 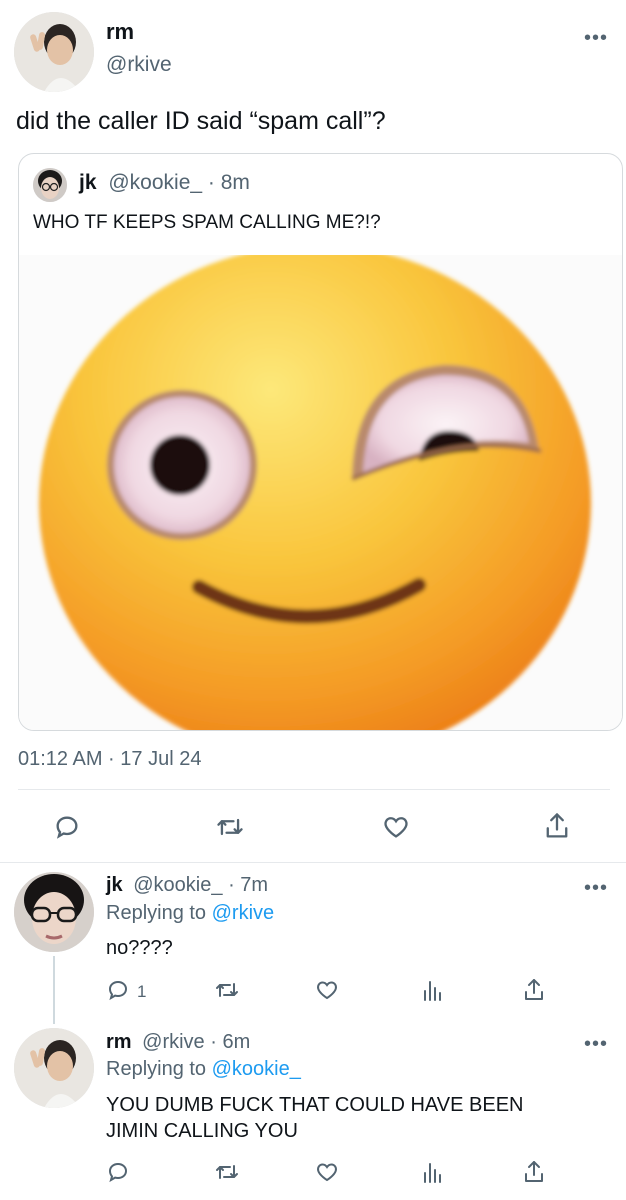 I want to click on quoted-author-handle: @kookie_, so click(x=155, y=182).